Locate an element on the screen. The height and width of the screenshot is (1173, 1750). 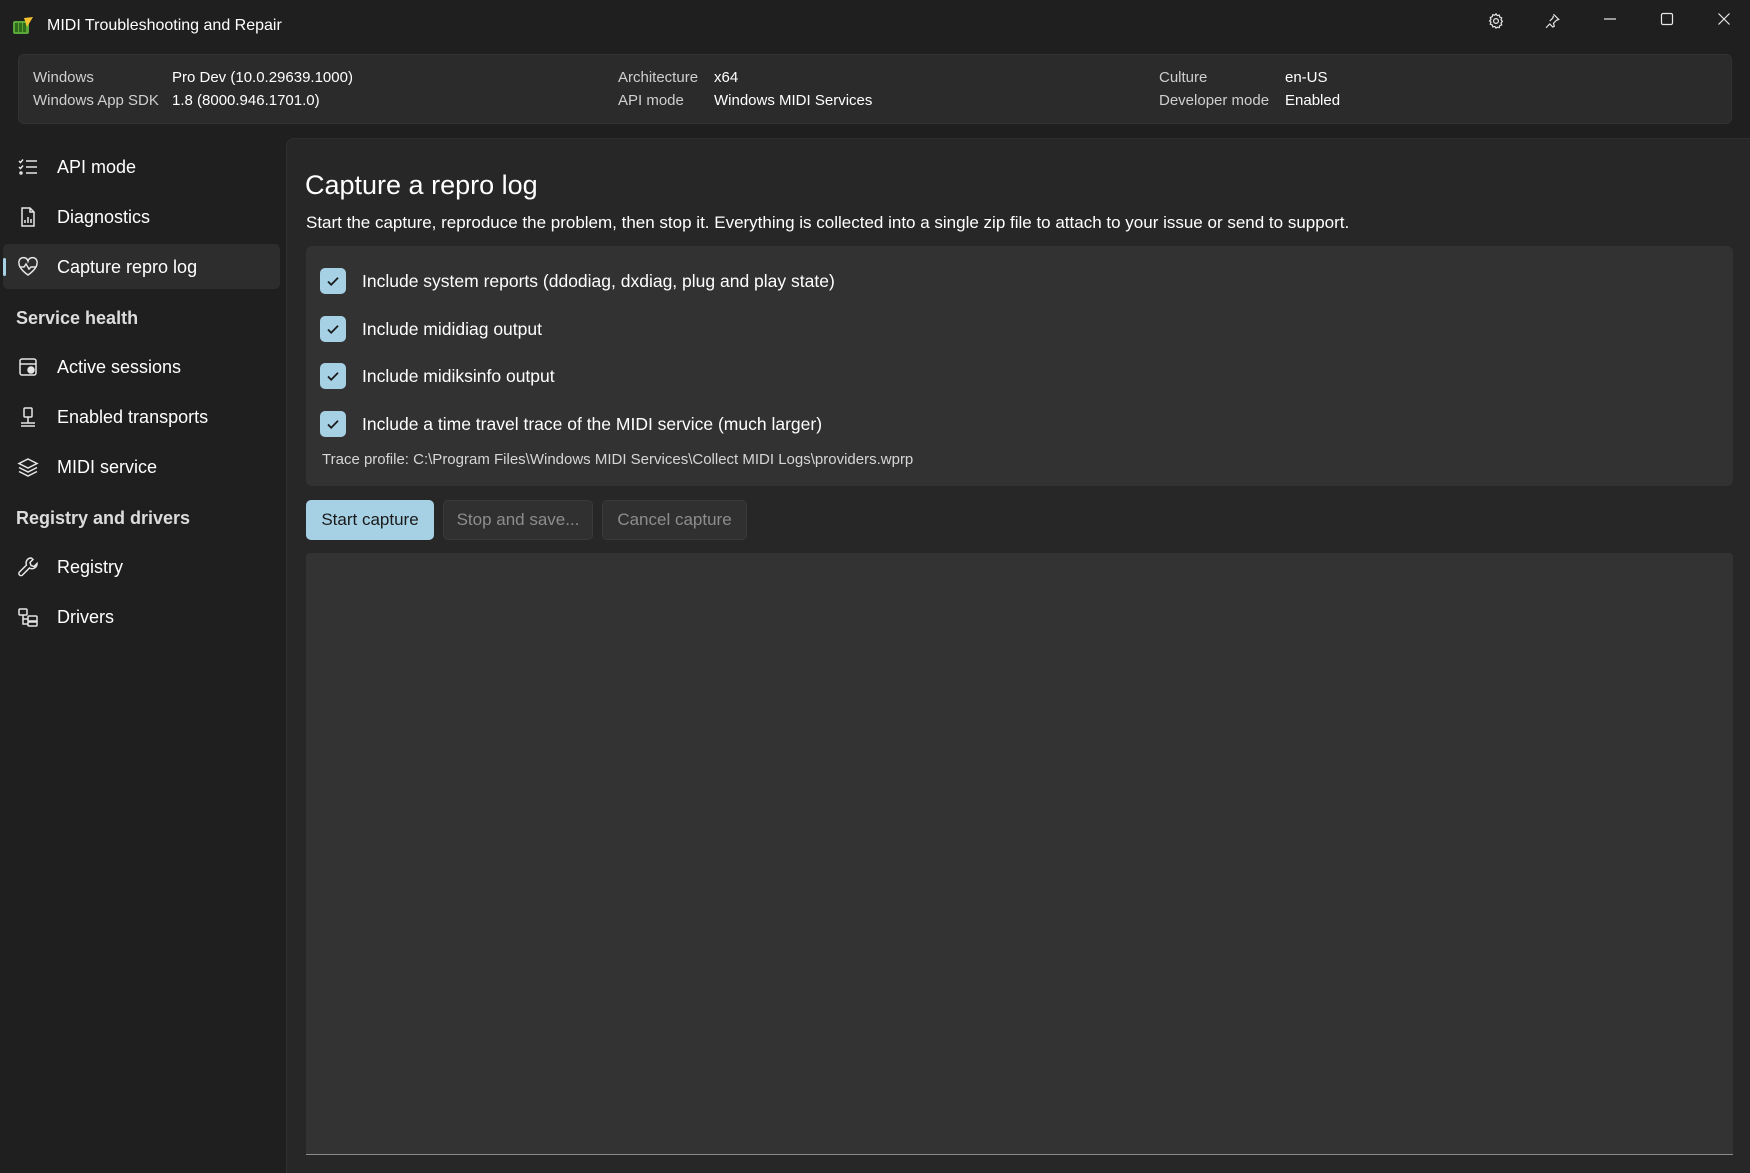
api-mode-label: API mode is located at coordinates (651, 100).